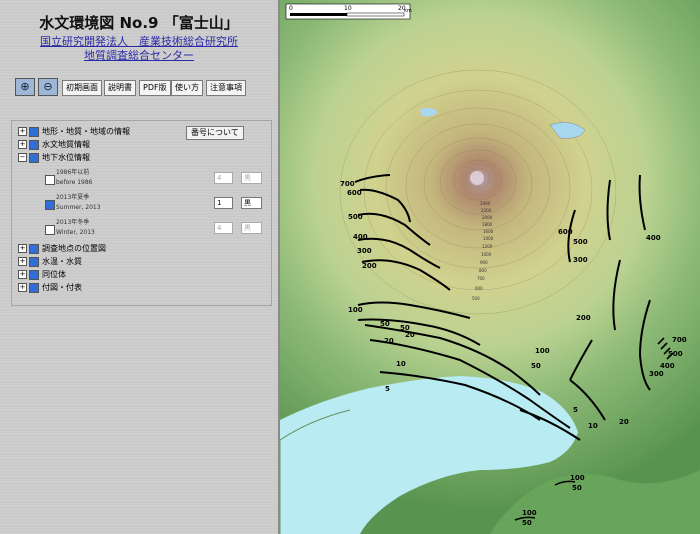 The height and width of the screenshot is (534, 700). Describe the element at coordinates (226, 88) in the screenshot. I see `notes-button: 注意事項` at that location.